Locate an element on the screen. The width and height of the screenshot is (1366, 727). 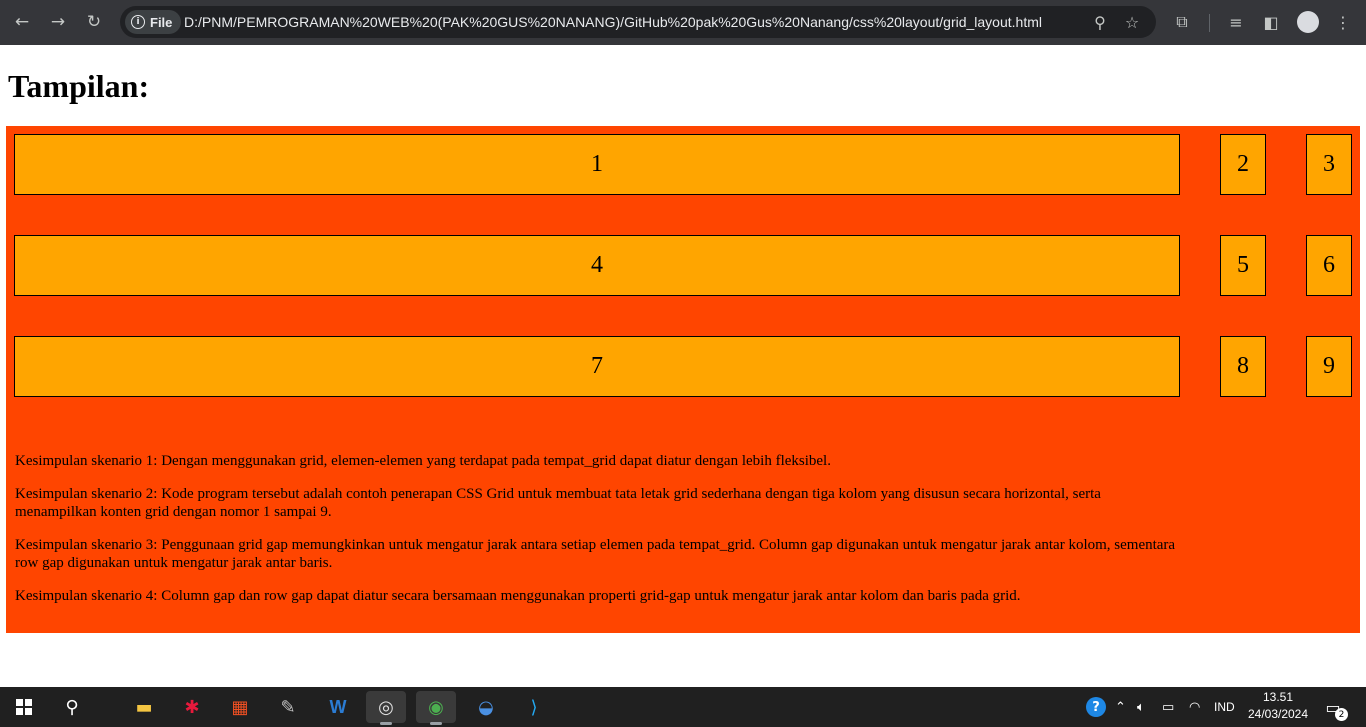
help-icon: ? is located at coordinates (1096, 707).